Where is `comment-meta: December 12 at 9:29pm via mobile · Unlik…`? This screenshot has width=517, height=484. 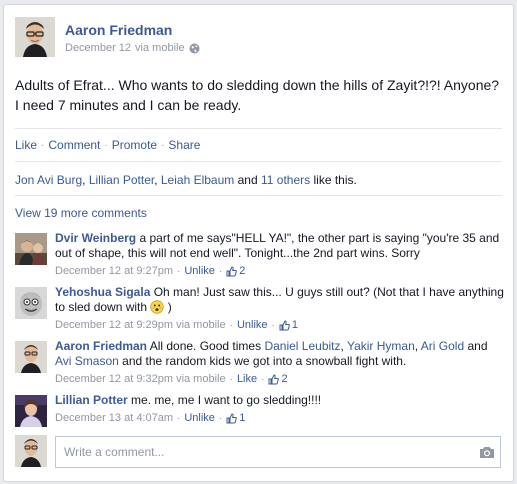 comment-meta: December 12 at 9:29pm via mobile · Unlik… is located at coordinates (280, 325).